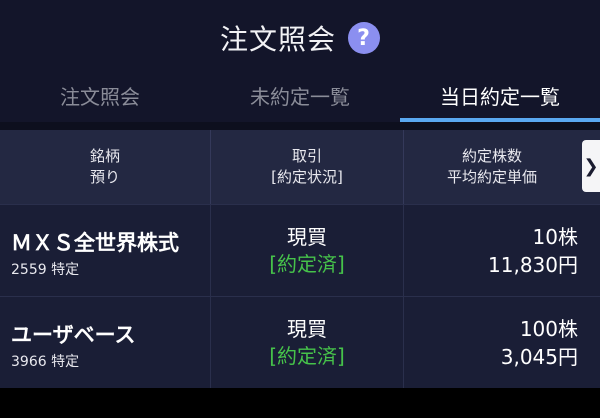 Image resolution: width=600 pixels, height=418 pixels. Describe the element at coordinates (591, 166) in the screenshot. I see `chevron-right-icon: ❯` at that location.